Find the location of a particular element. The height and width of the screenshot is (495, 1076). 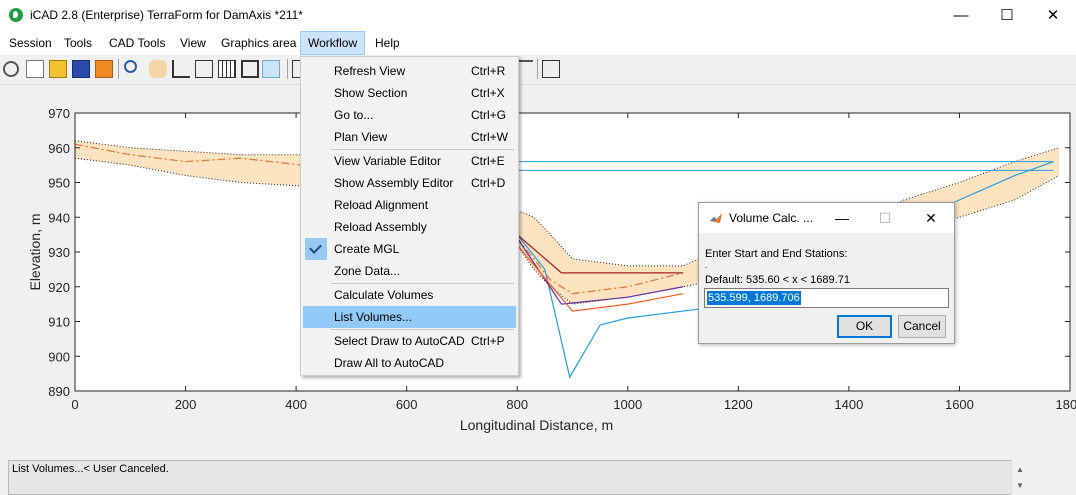

dialog-close-button: ✕ is located at coordinates (931, 218).